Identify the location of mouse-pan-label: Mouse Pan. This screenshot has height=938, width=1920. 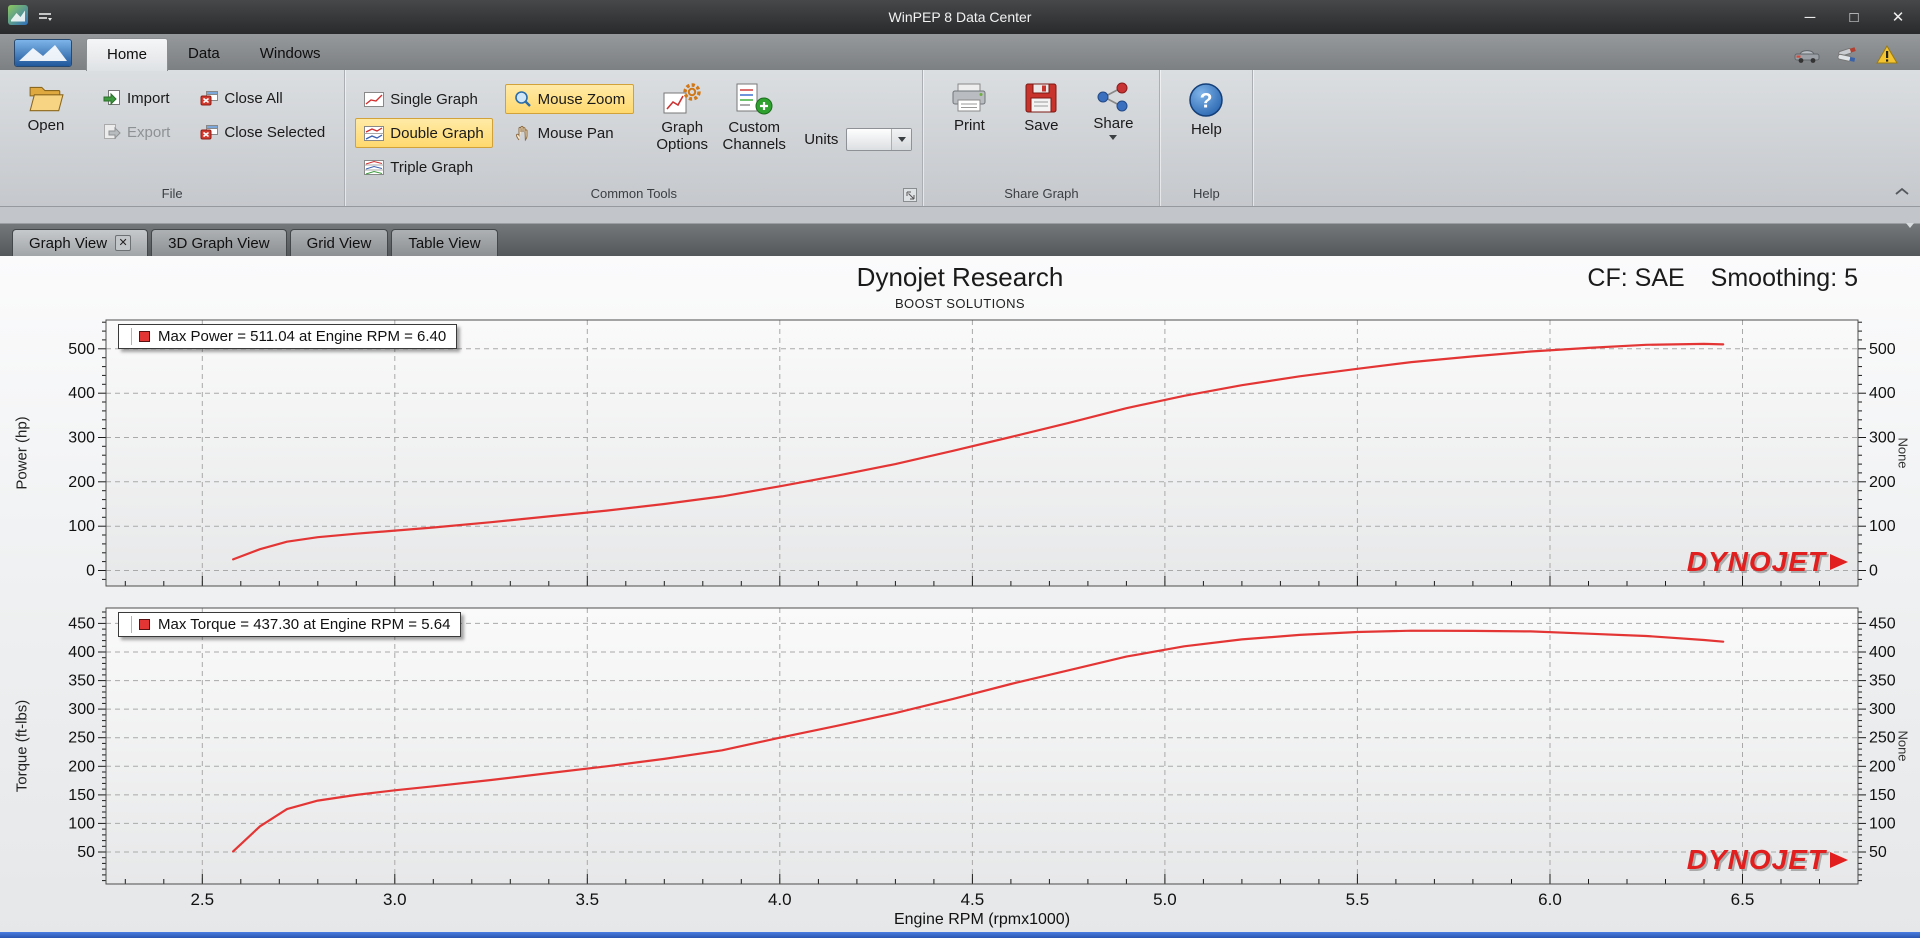
(575, 133).